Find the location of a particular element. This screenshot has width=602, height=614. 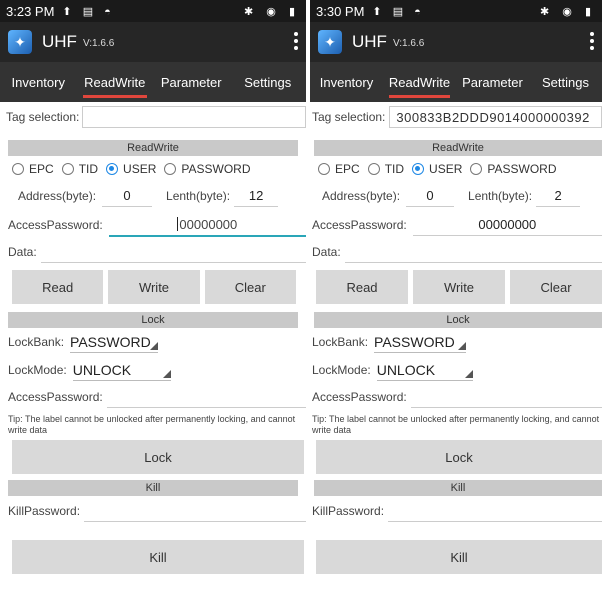

kill-password-label: KillPassword: is located at coordinates (44, 511).